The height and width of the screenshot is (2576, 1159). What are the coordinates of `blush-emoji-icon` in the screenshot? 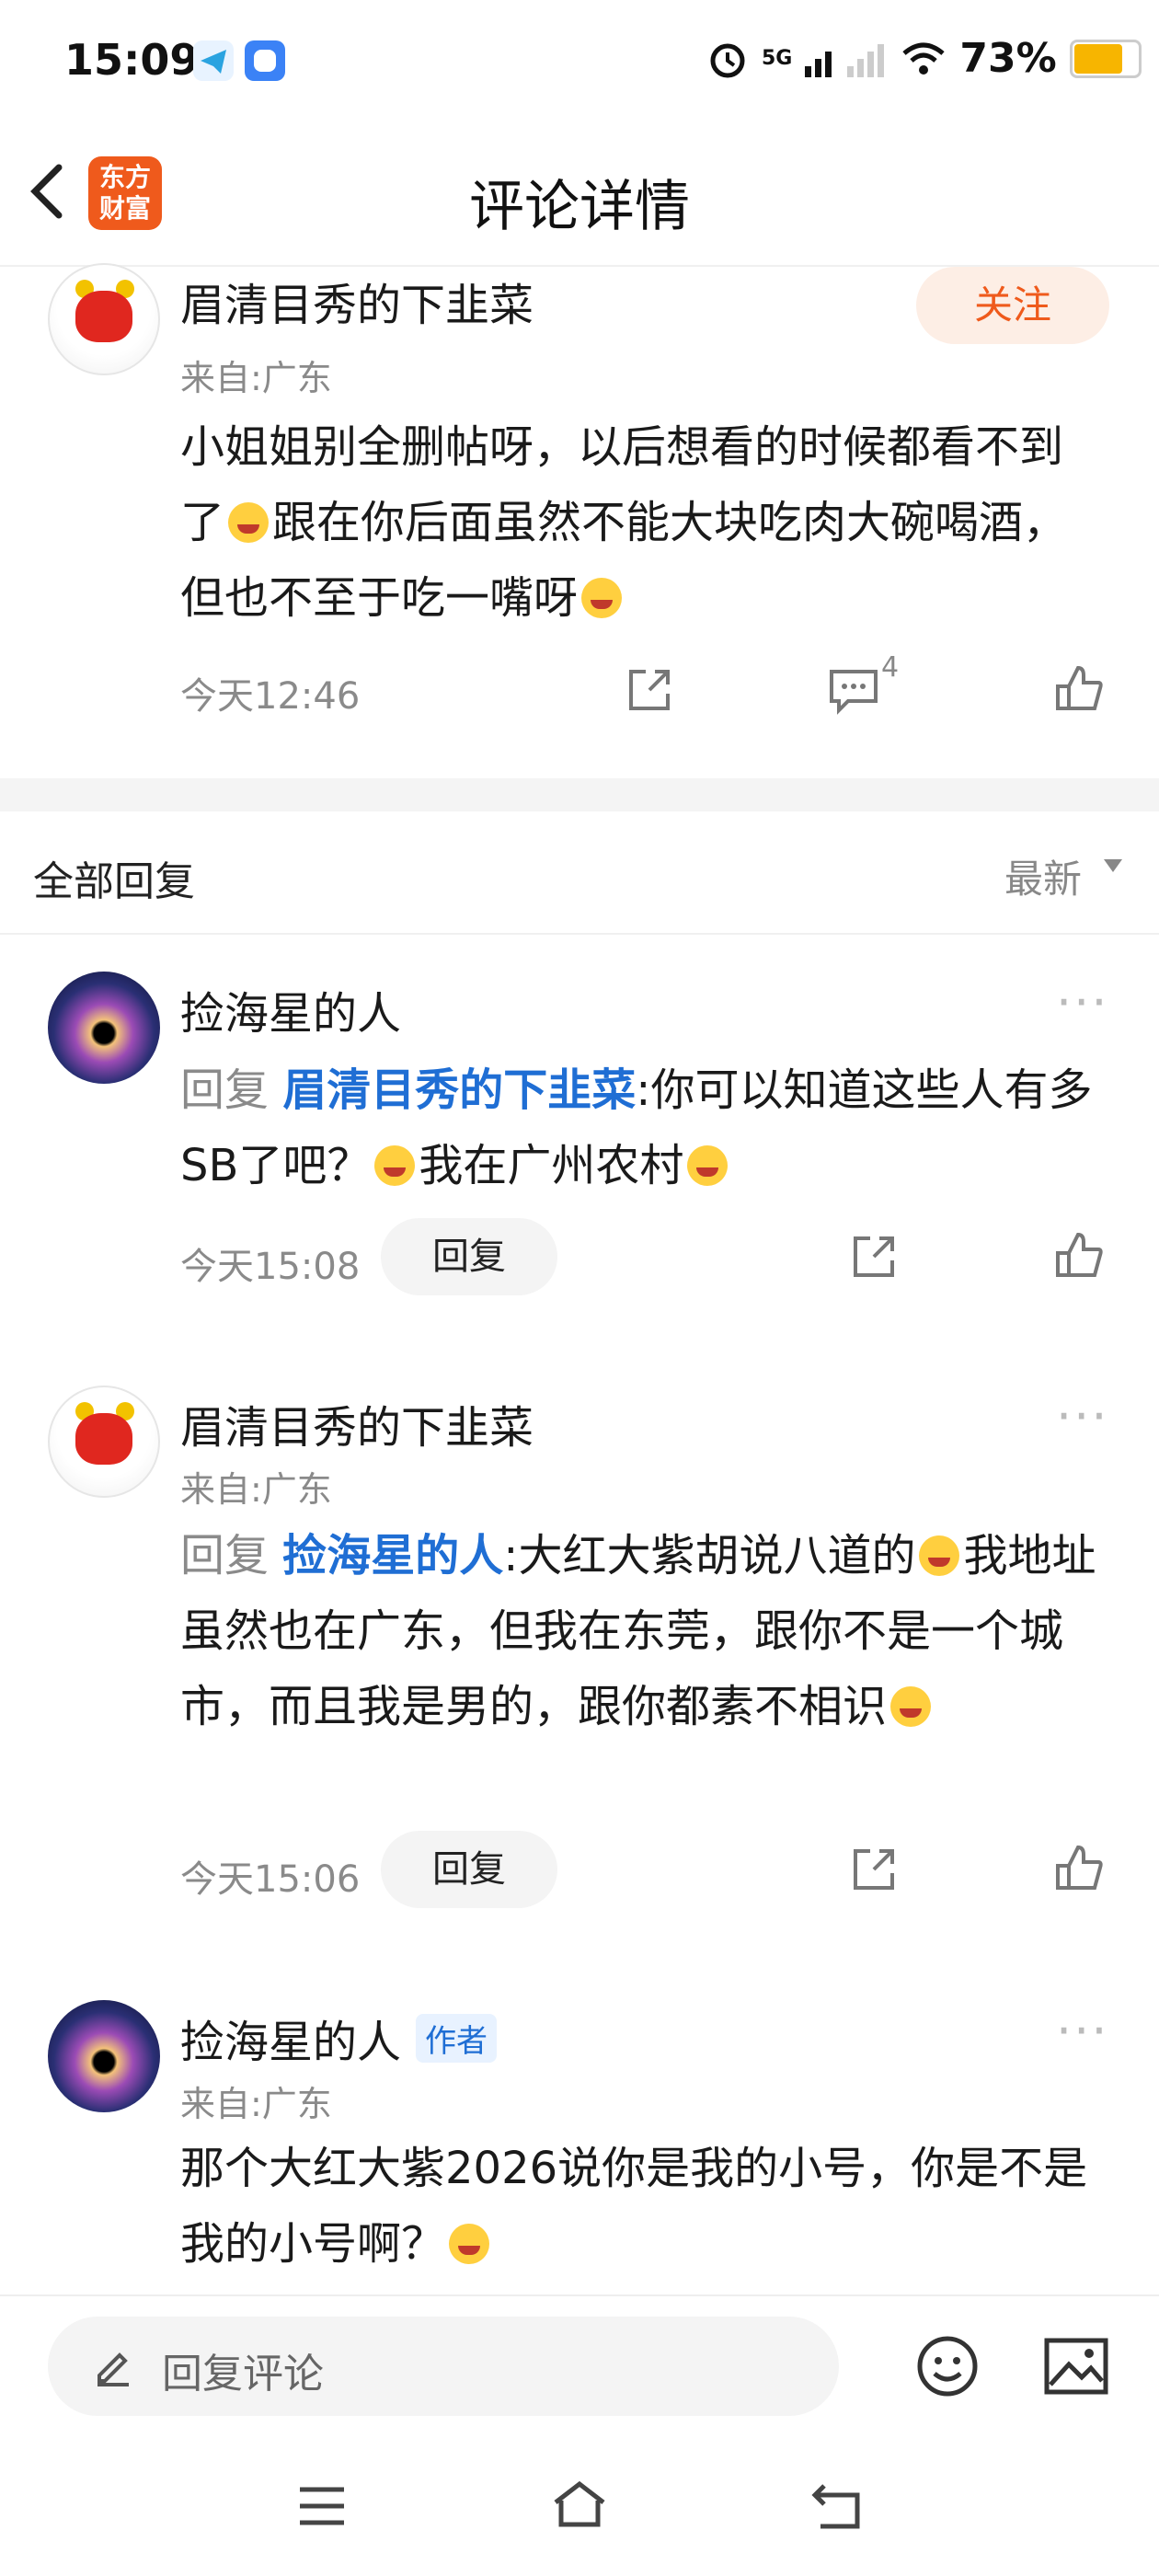 It's located at (249, 522).